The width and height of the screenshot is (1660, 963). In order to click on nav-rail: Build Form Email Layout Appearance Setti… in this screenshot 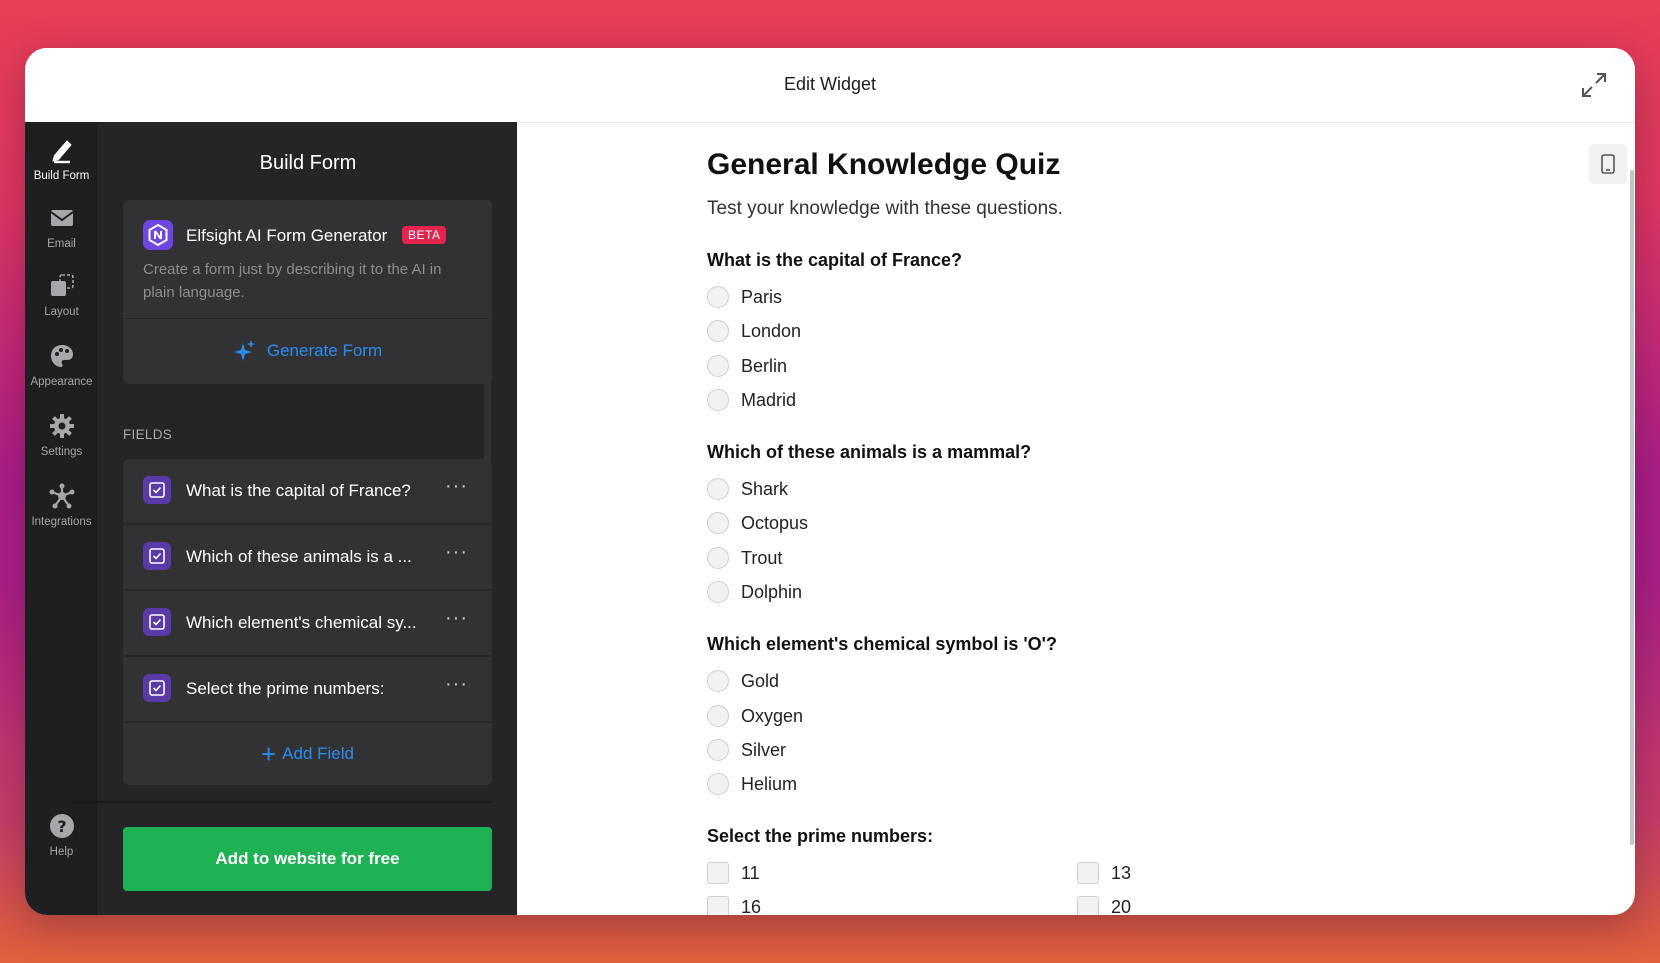, I will do `click(62, 518)`.